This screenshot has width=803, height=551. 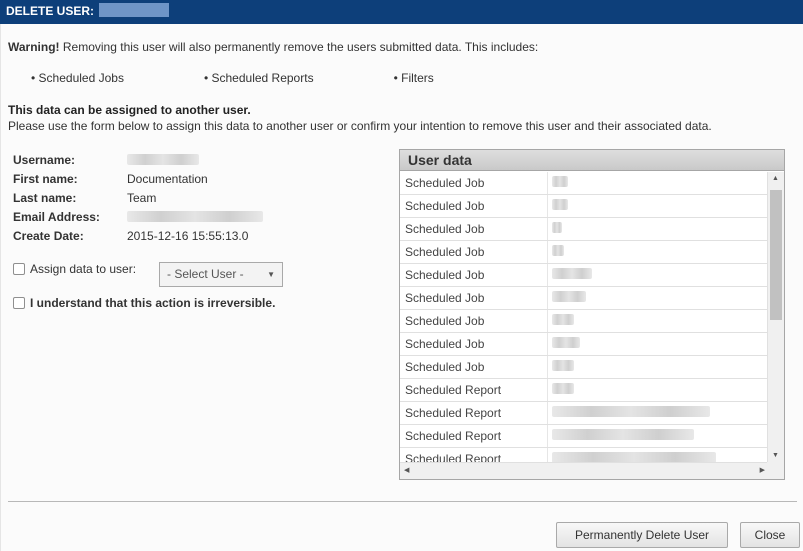 What do you see at coordinates (642, 535) in the screenshot?
I see `permanently-delete-button: Permanently Delete User` at bounding box center [642, 535].